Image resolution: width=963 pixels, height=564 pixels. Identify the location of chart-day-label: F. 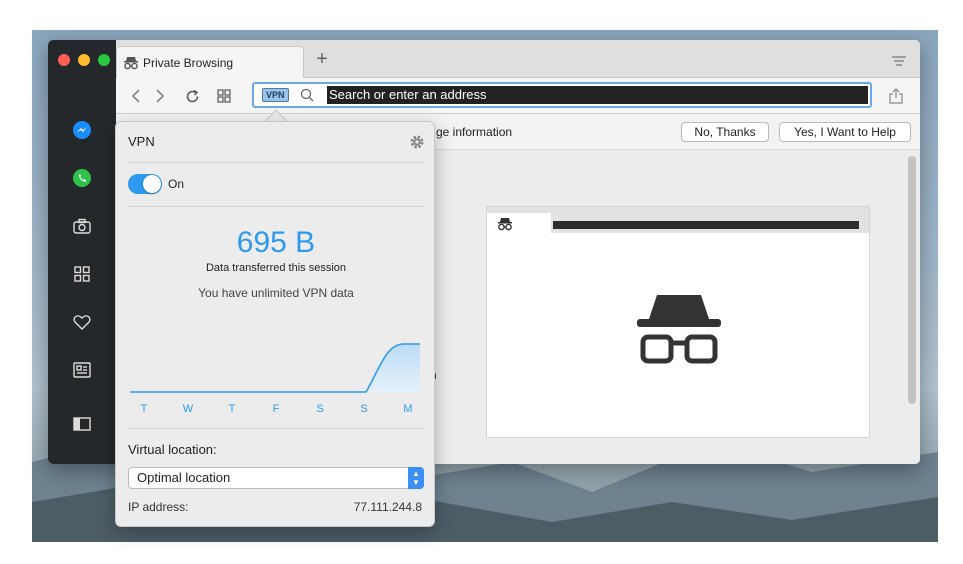
(276, 409).